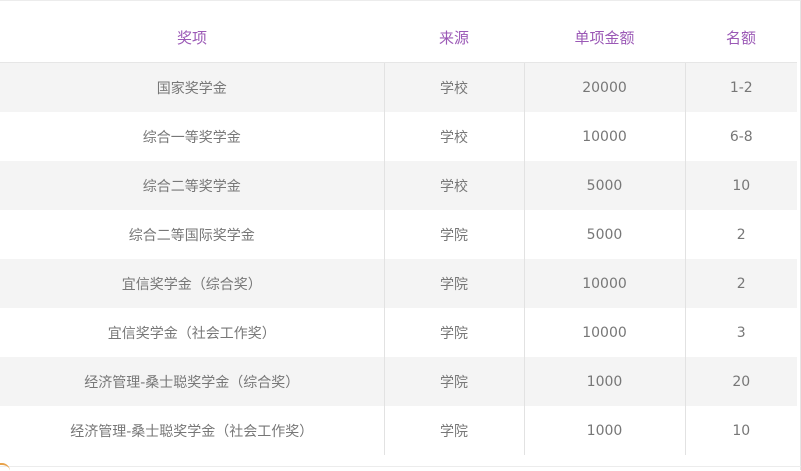 The height and width of the screenshot is (471, 801). What do you see at coordinates (400, 466) in the screenshot?
I see `bottom-divider` at bounding box center [400, 466].